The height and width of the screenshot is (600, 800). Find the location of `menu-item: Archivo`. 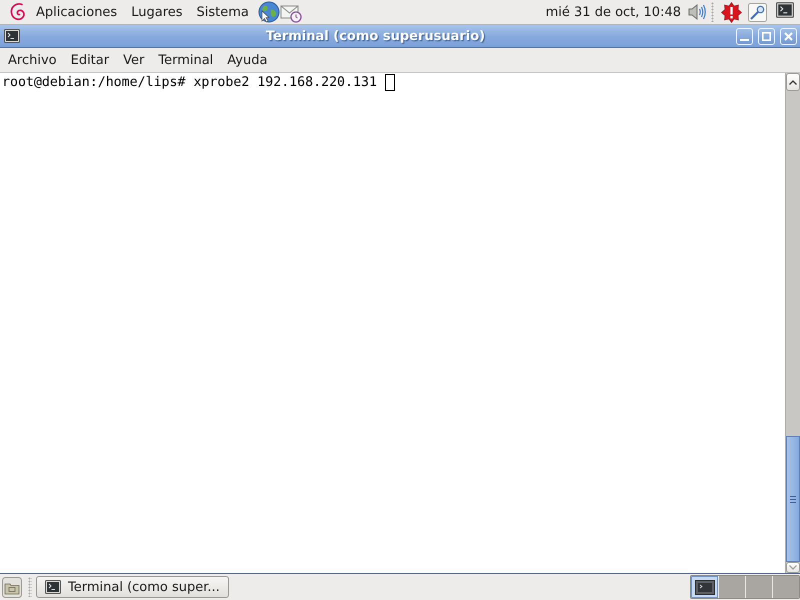

menu-item: Archivo is located at coordinates (32, 60).